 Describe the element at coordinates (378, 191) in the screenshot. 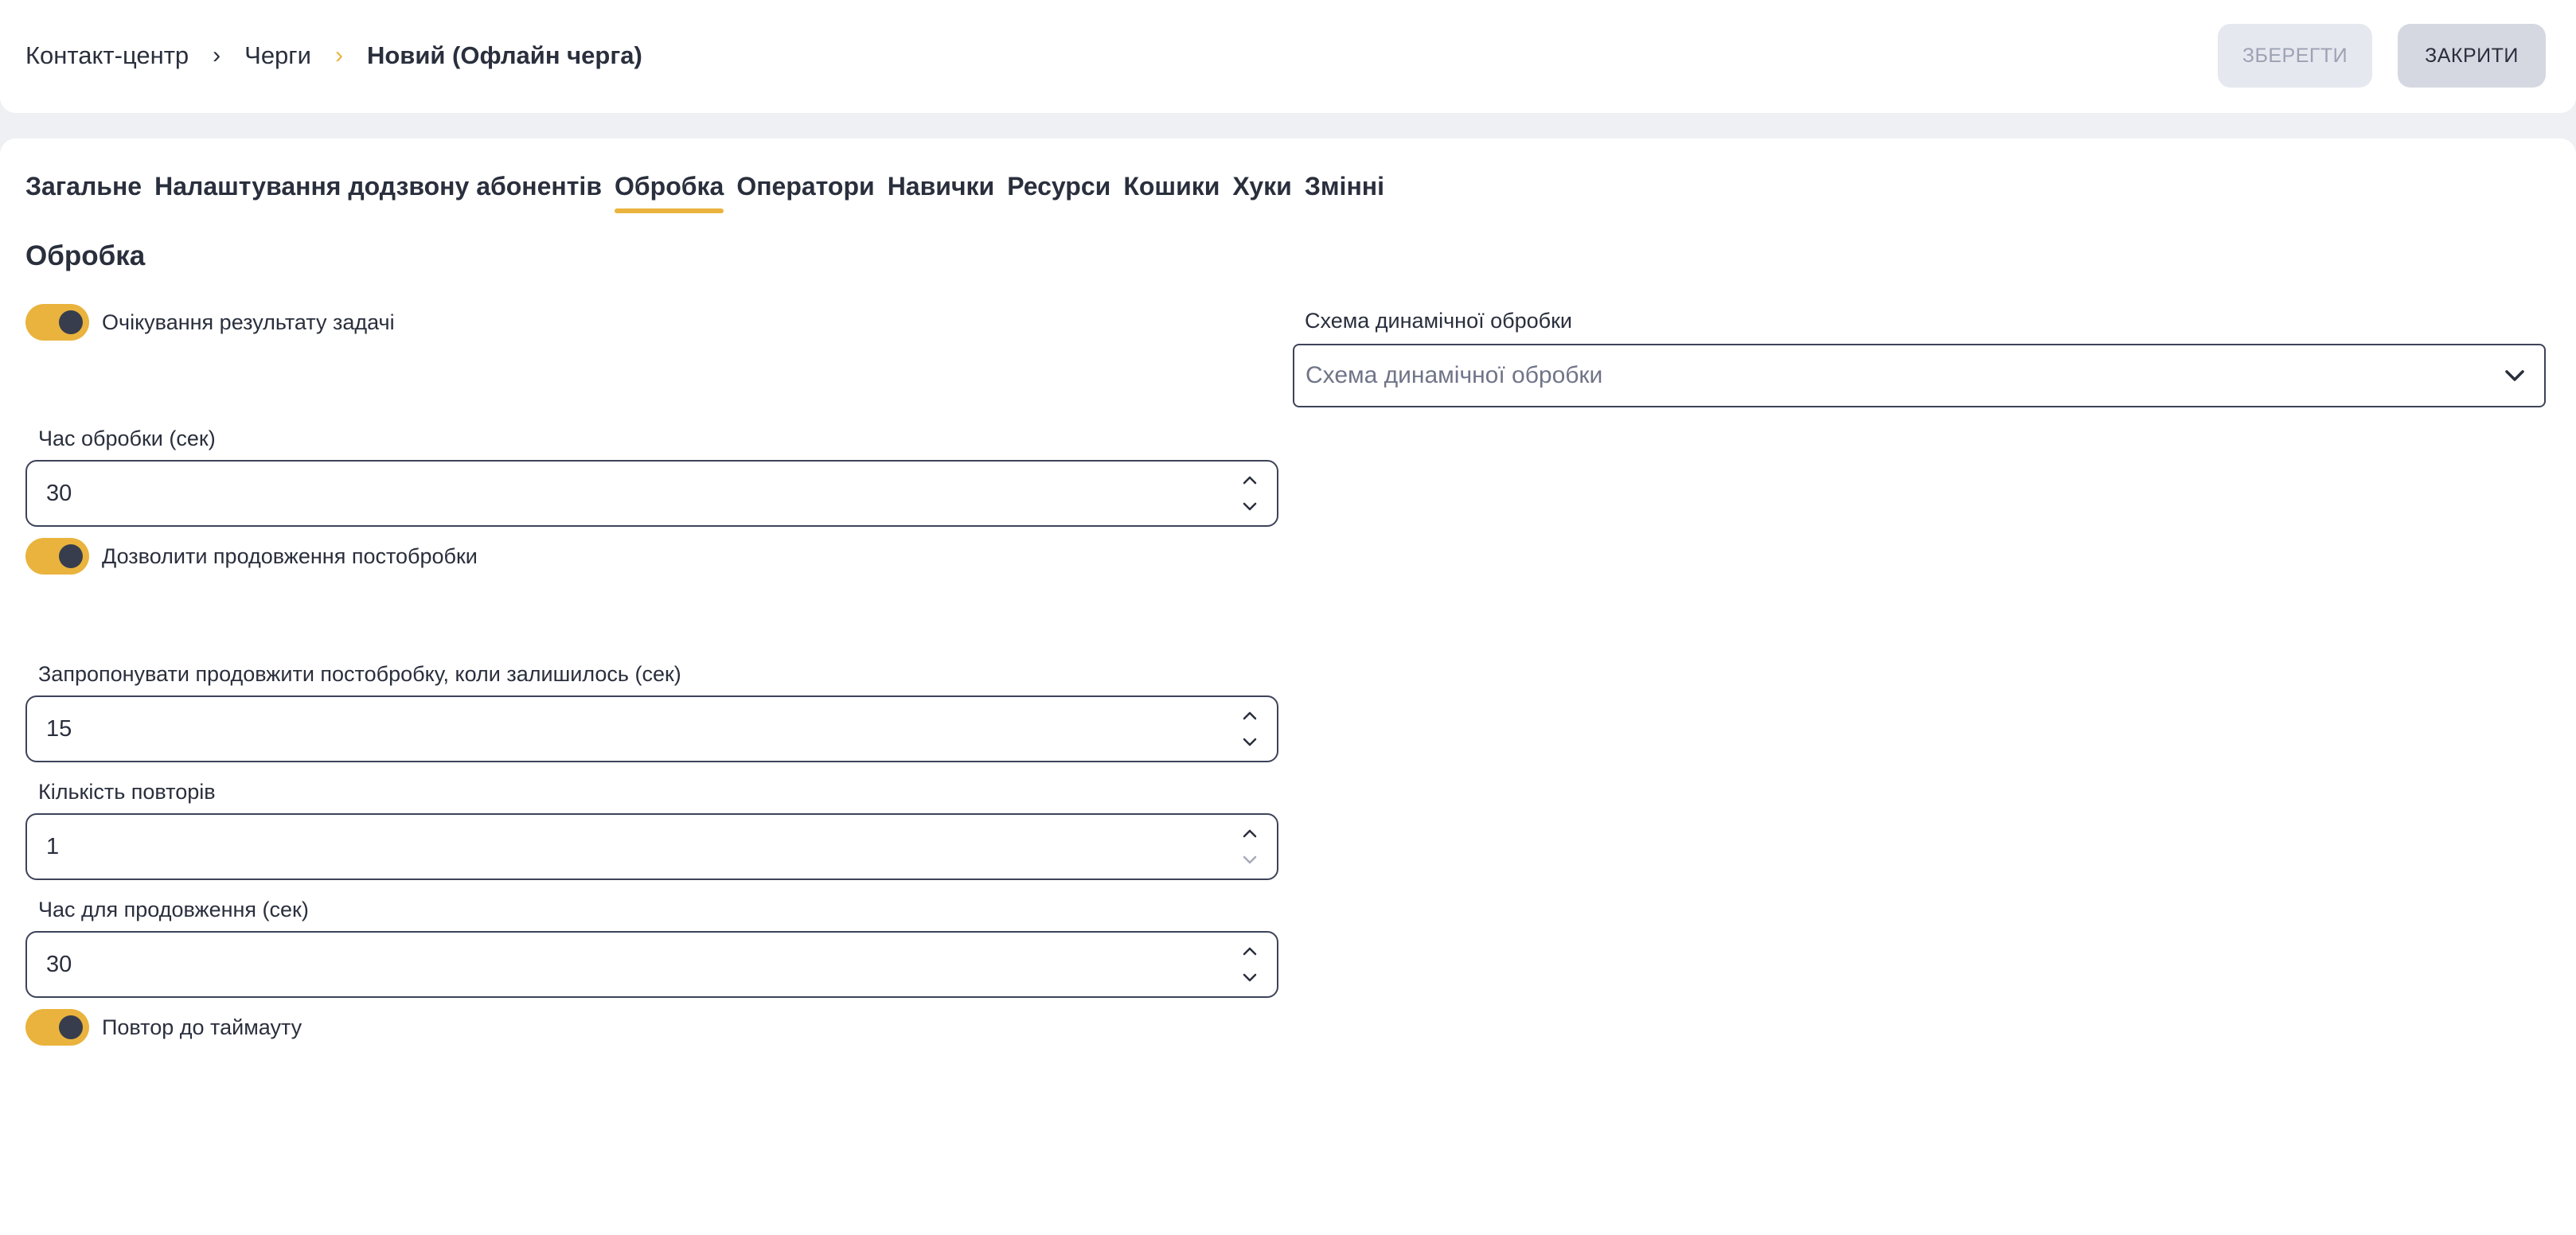

I see `tab-dial-settings: Налаштування додзвону абонентів` at that location.